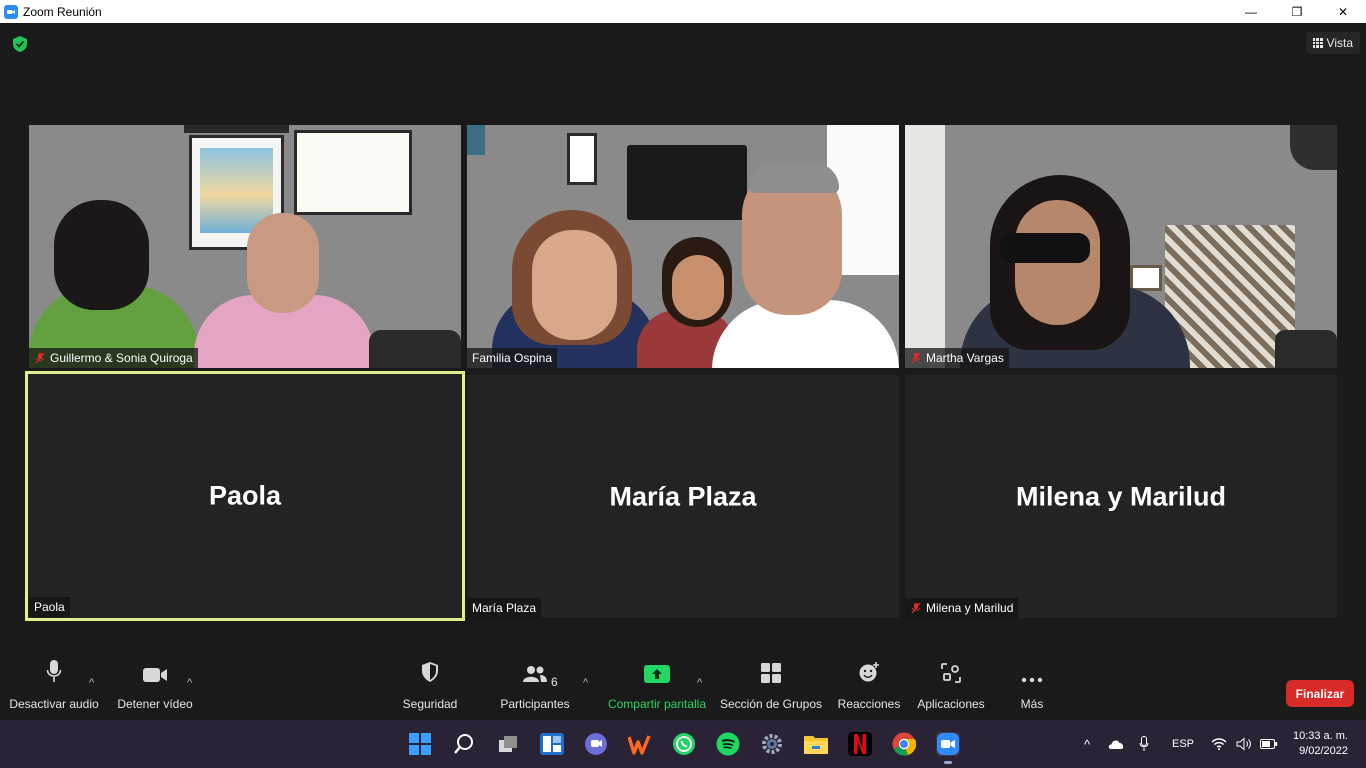  I want to click on apps-button: Aplicaciones, so click(951, 686).